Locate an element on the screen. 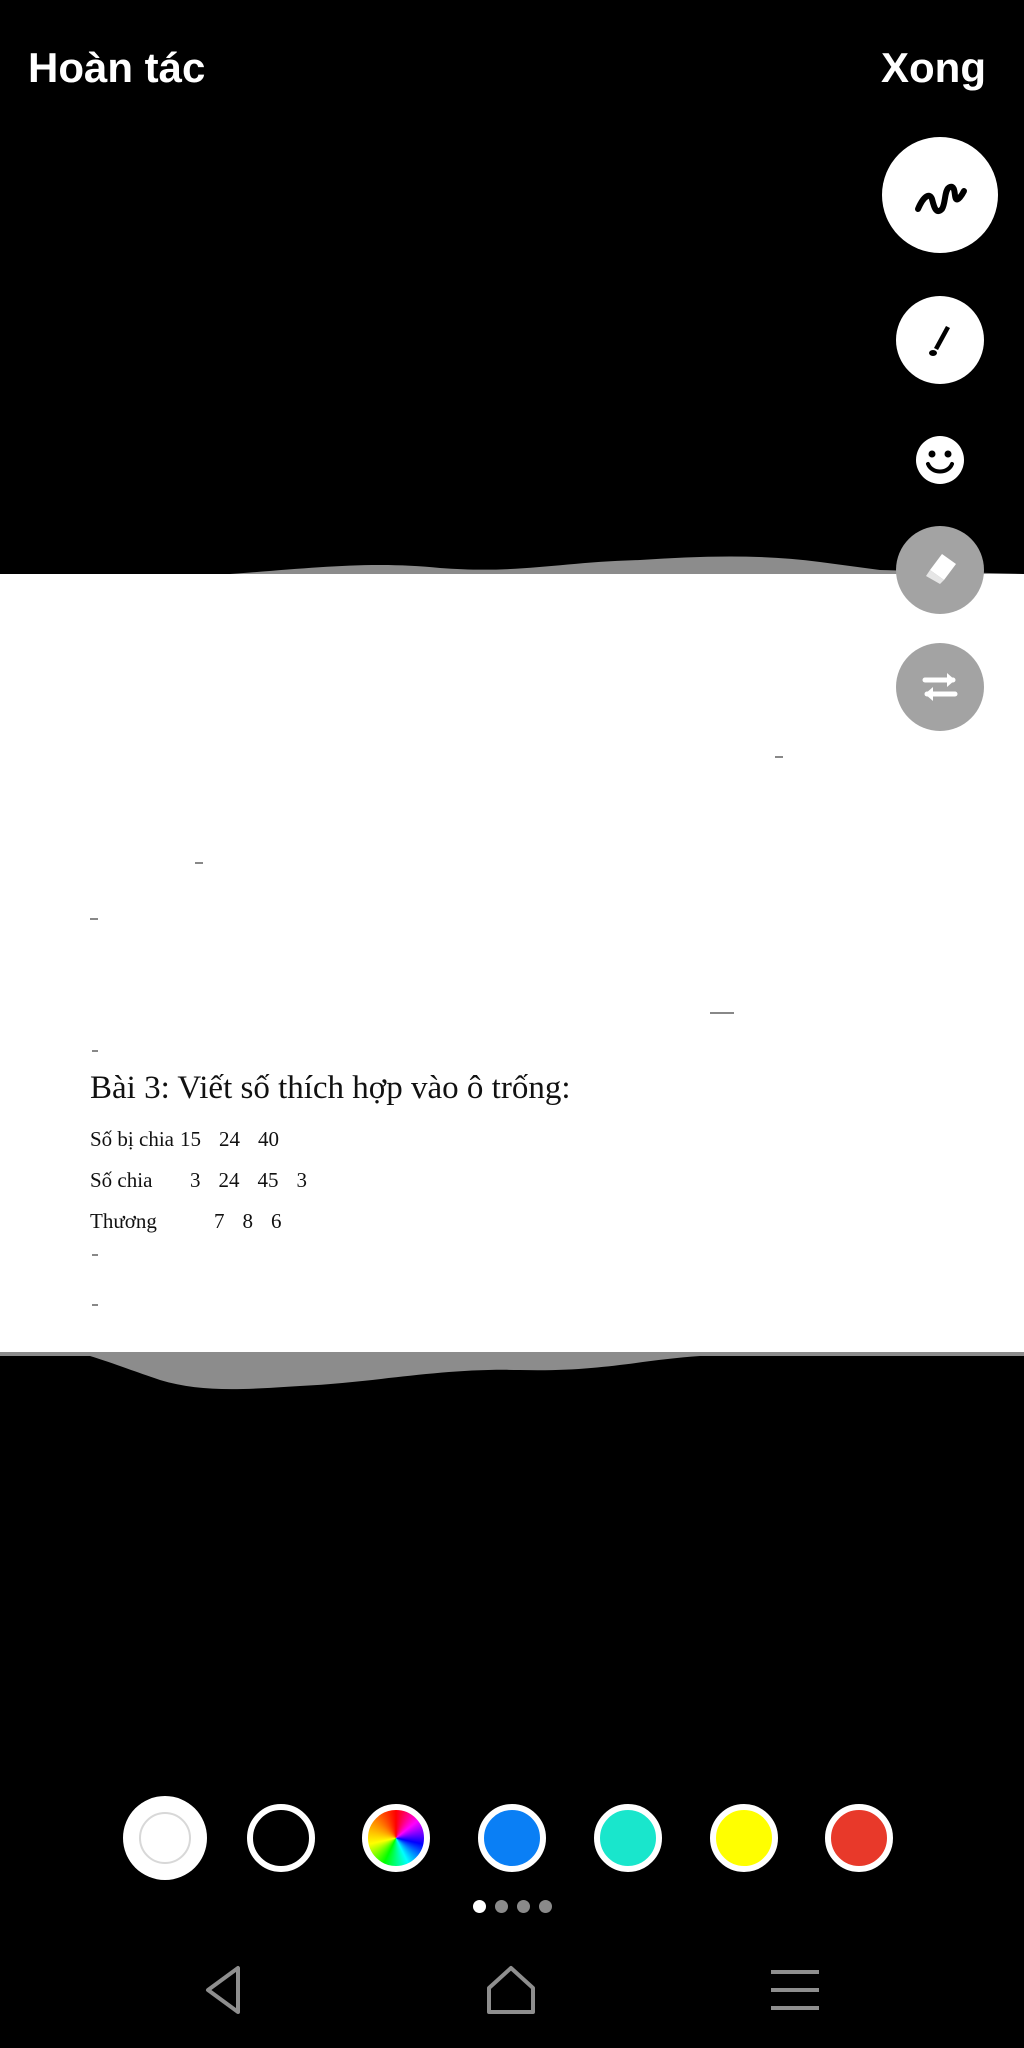  home-button is located at coordinates (511, 1990).